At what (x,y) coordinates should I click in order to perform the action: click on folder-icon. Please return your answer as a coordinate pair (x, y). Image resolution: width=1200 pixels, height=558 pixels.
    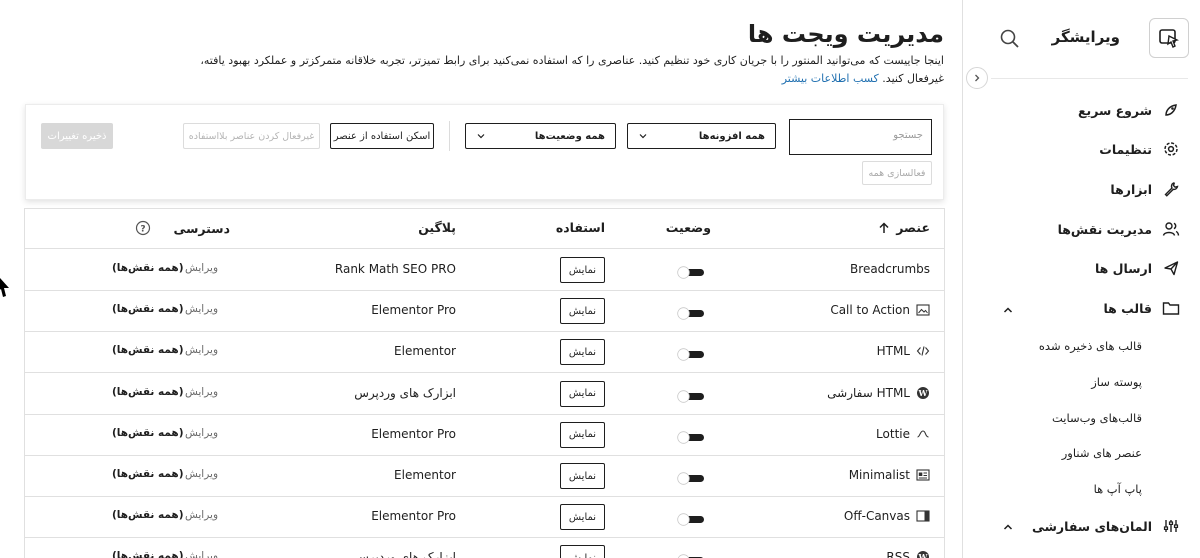
    Looking at the image, I should click on (1171, 308).